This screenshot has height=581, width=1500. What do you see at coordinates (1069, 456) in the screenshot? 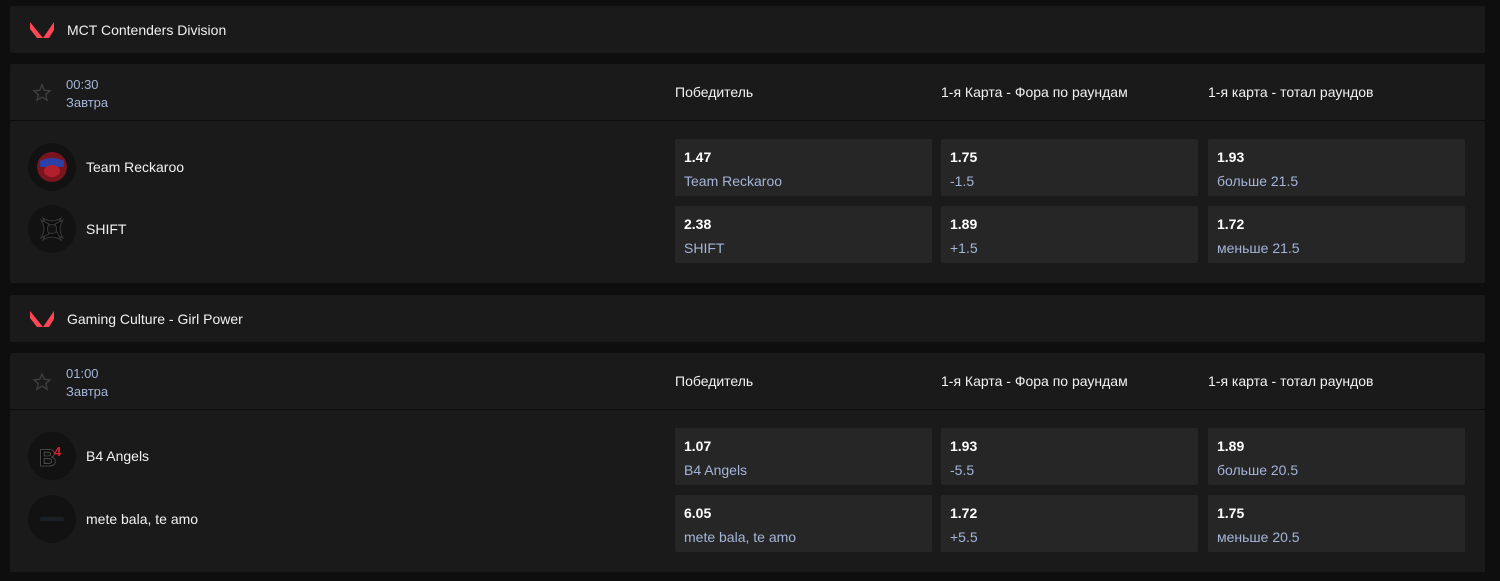
I see `odd-button: 1.93 -5.5` at bounding box center [1069, 456].